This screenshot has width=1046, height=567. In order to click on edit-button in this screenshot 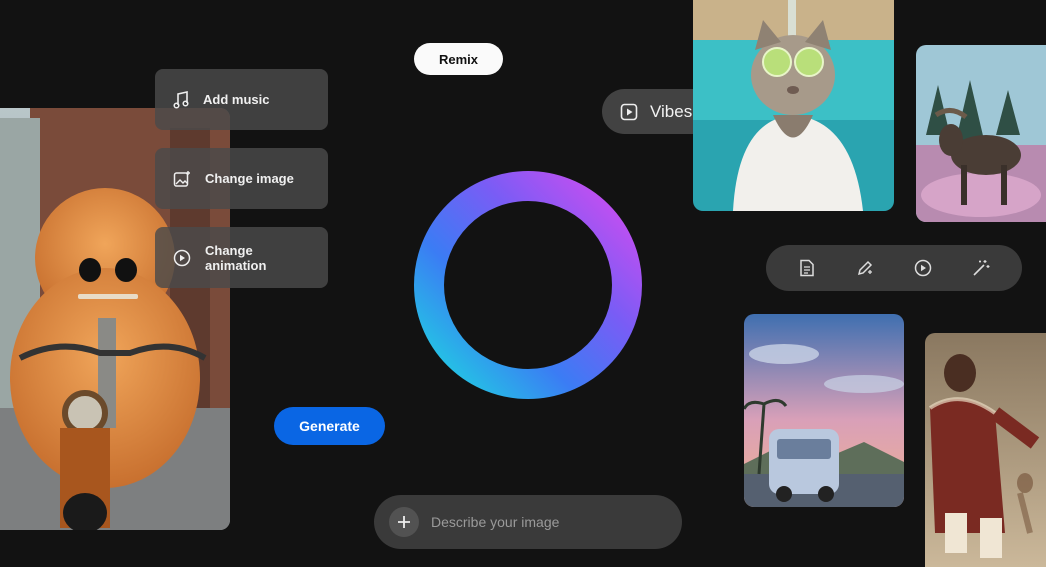, I will do `click(865, 268)`.